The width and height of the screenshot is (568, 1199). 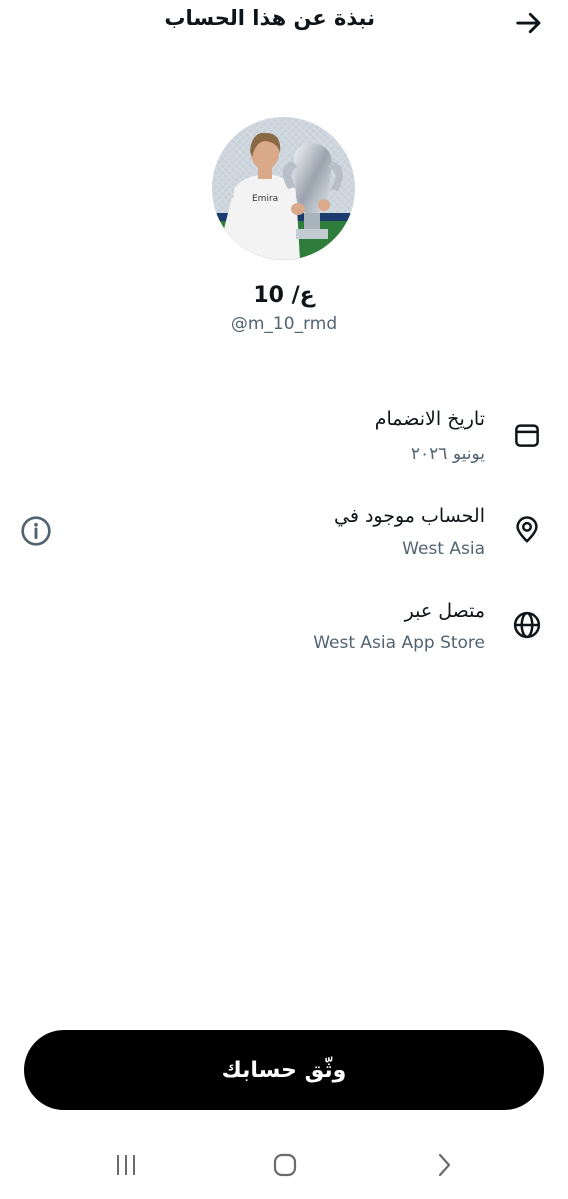 What do you see at coordinates (284, 628) in the screenshot?
I see `info-row-connected: متصل عبر West Asia App Store` at bounding box center [284, 628].